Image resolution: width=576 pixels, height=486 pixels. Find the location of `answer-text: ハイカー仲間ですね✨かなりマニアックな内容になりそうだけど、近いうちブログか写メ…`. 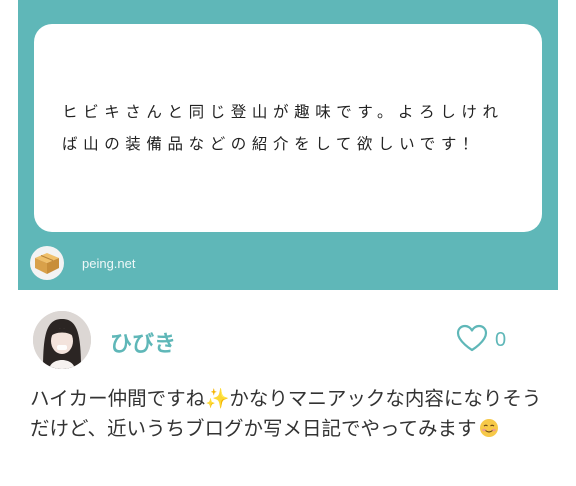

answer-text: ハイカー仲間ですね✨かなりマニアックな内容になりそうだけど、近いうちブログか写メ… is located at coordinates (290, 415).